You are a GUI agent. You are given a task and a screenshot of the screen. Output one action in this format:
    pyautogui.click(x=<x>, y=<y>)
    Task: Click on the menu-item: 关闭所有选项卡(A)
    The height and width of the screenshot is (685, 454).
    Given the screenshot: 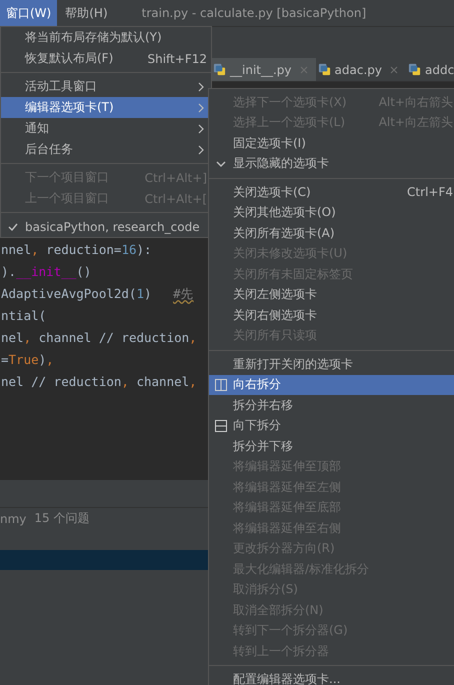 What is the action you would take?
    pyautogui.click(x=331, y=233)
    